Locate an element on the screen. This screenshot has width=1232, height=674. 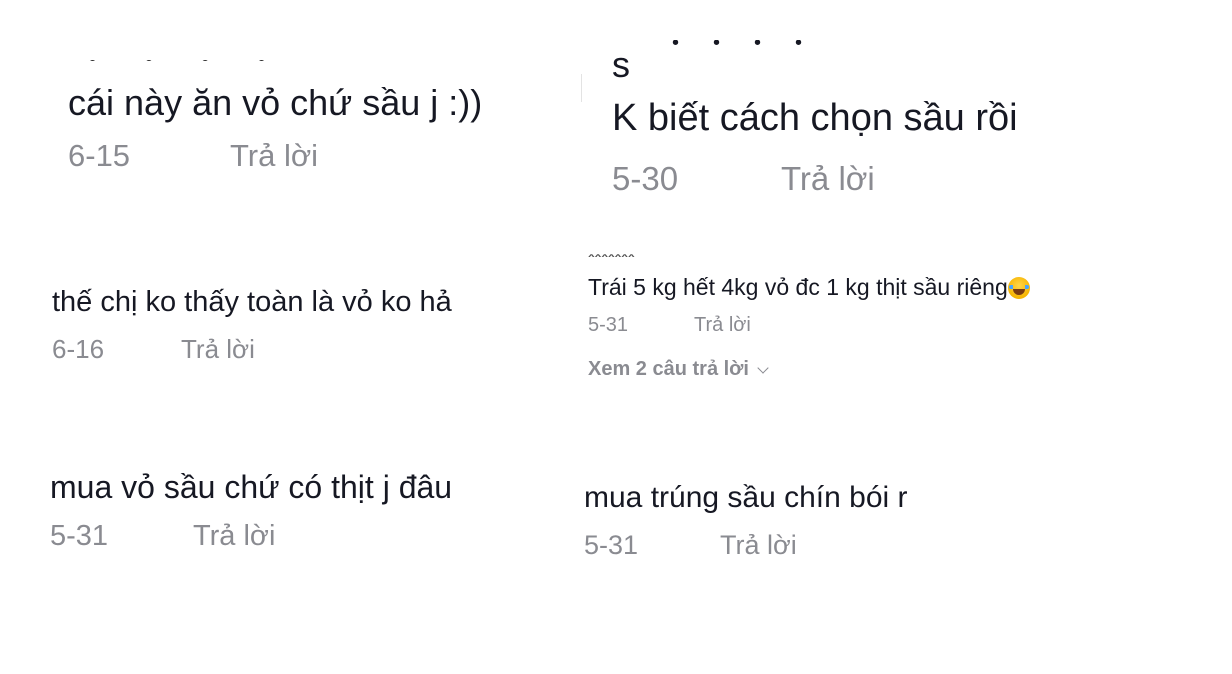
comment-item: mua trúng sầu chín bói r 5-31 Trả lời is located at coordinates (824, 528).